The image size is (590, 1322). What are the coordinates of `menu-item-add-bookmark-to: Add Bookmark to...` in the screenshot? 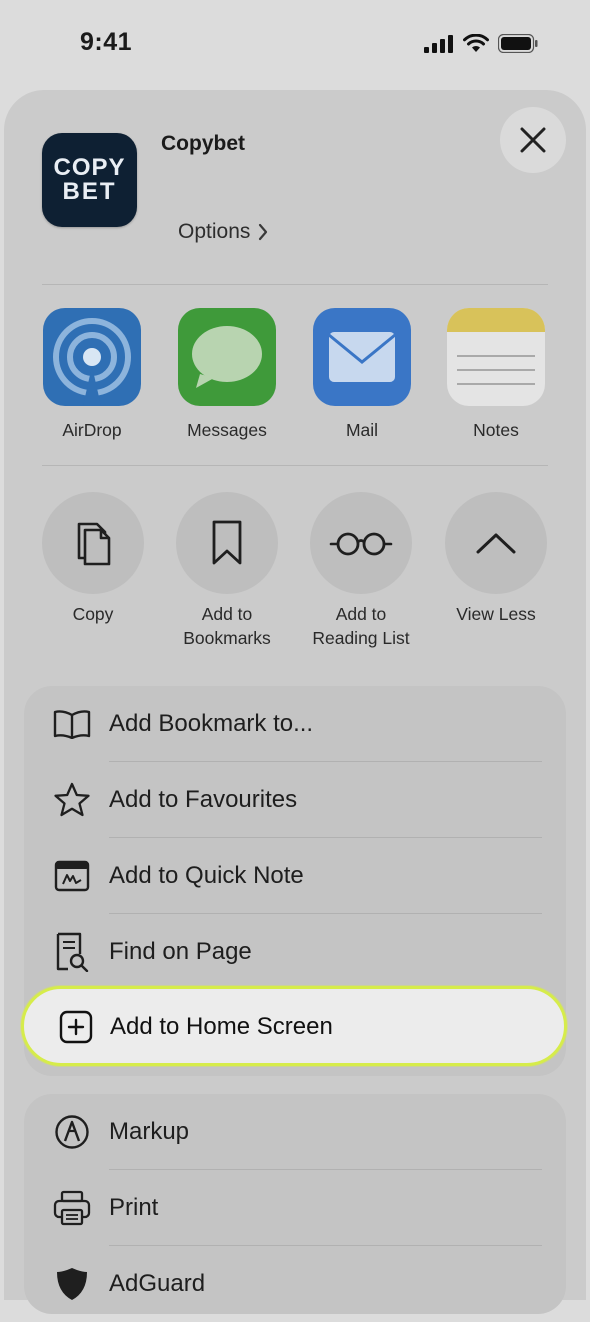 It's located at (295, 724).